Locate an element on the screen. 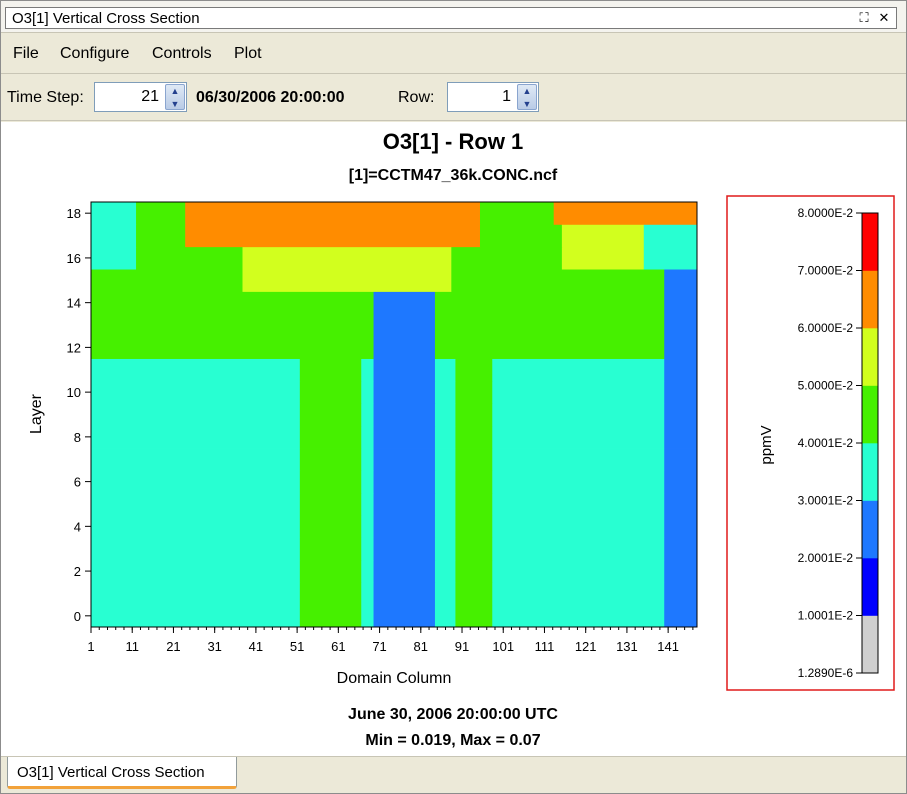  title-bar: O3[1] Vertical Cross Section ⛶ ✕ is located at coordinates (453, 17).